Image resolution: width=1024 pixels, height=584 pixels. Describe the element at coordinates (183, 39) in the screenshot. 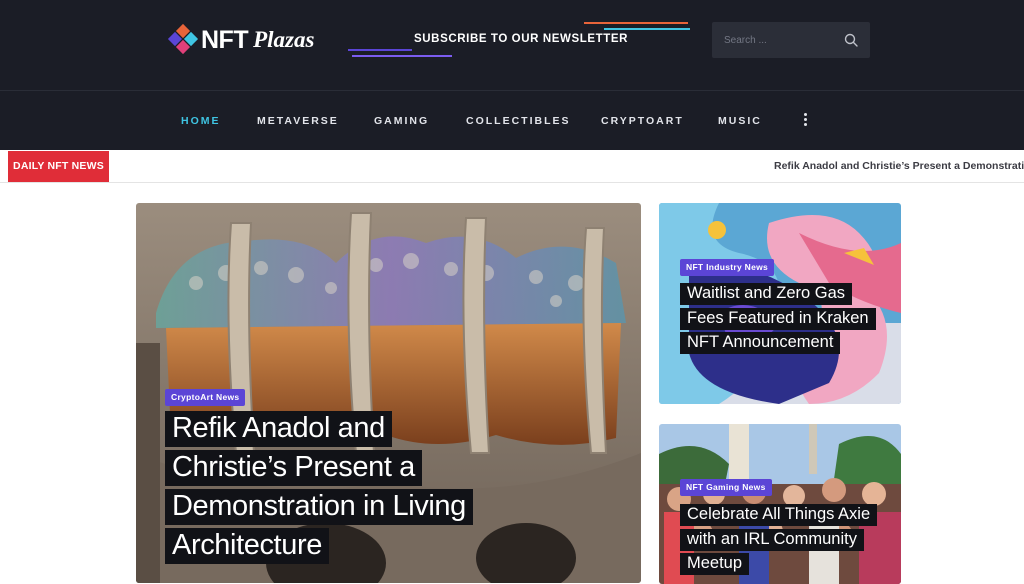

I see `logo-diamond-icon` at that location.